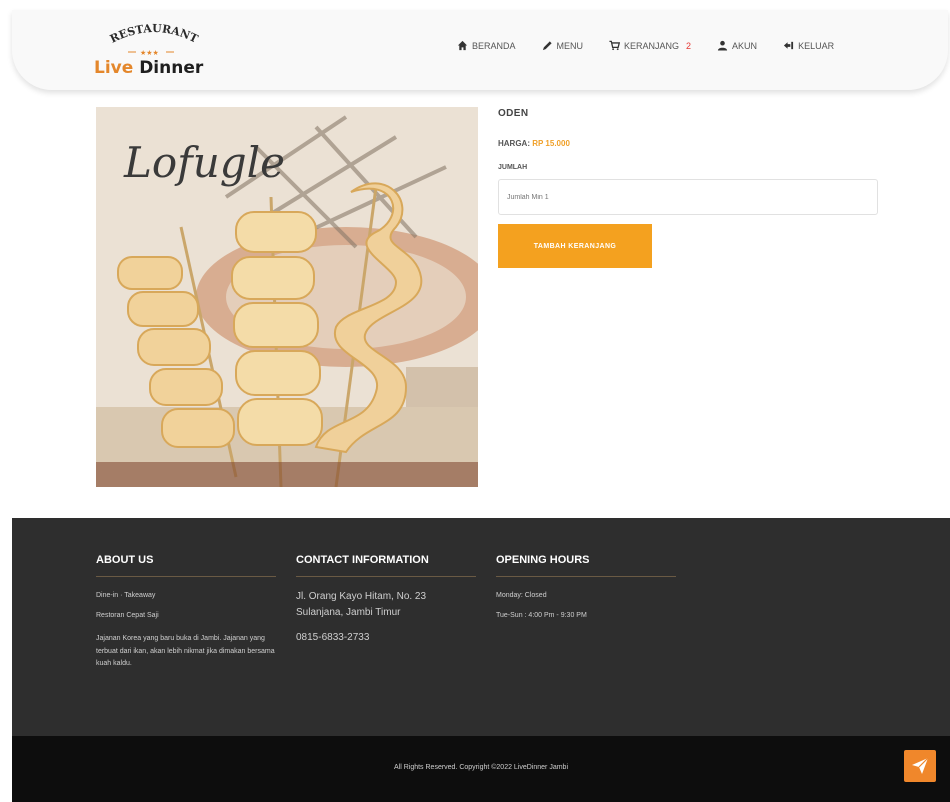  Describe the element at coordinates (204, 162) in the screenshot. I see `photo-watermark: Lofugle` at that location.